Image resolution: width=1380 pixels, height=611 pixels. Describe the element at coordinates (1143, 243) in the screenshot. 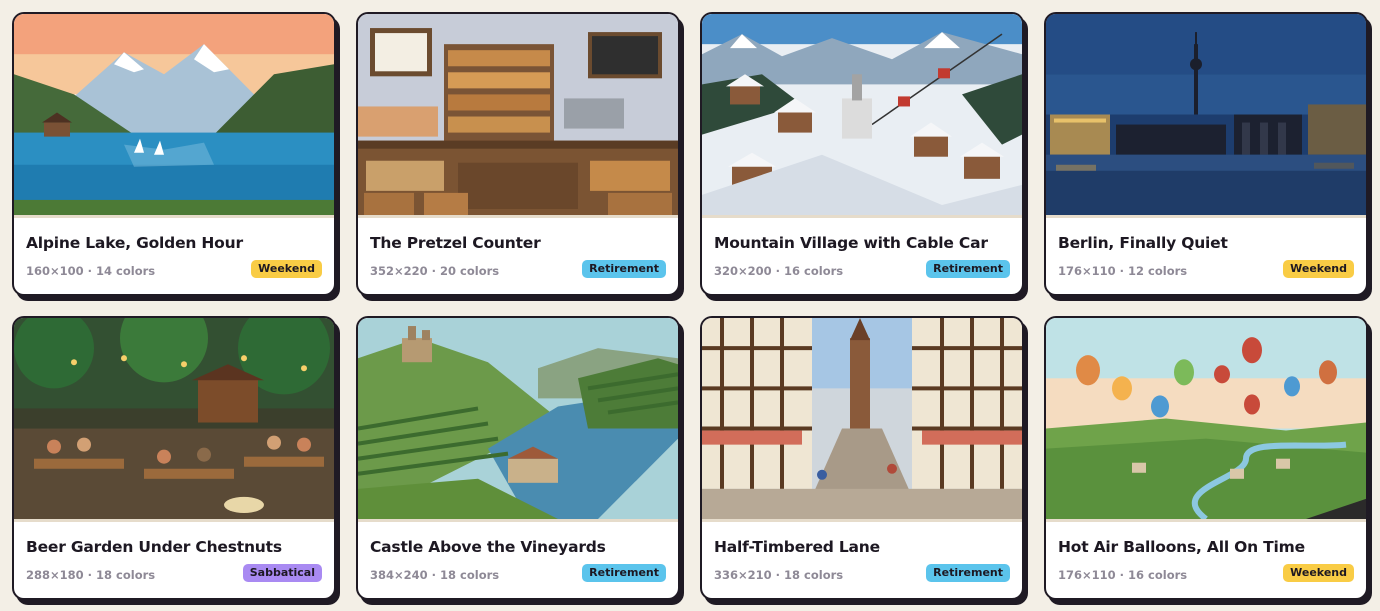

I see `artwork-title: Berlin, Finally Quiet` at that location.